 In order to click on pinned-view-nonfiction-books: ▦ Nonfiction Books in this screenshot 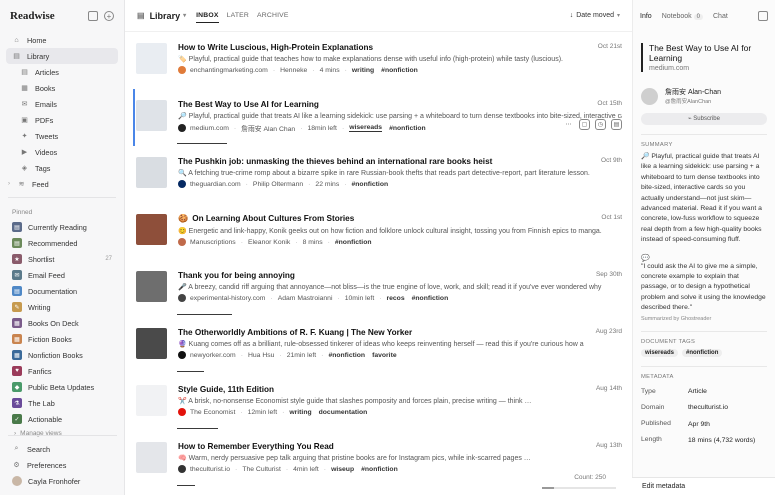, I will do `click(62, 355)`.